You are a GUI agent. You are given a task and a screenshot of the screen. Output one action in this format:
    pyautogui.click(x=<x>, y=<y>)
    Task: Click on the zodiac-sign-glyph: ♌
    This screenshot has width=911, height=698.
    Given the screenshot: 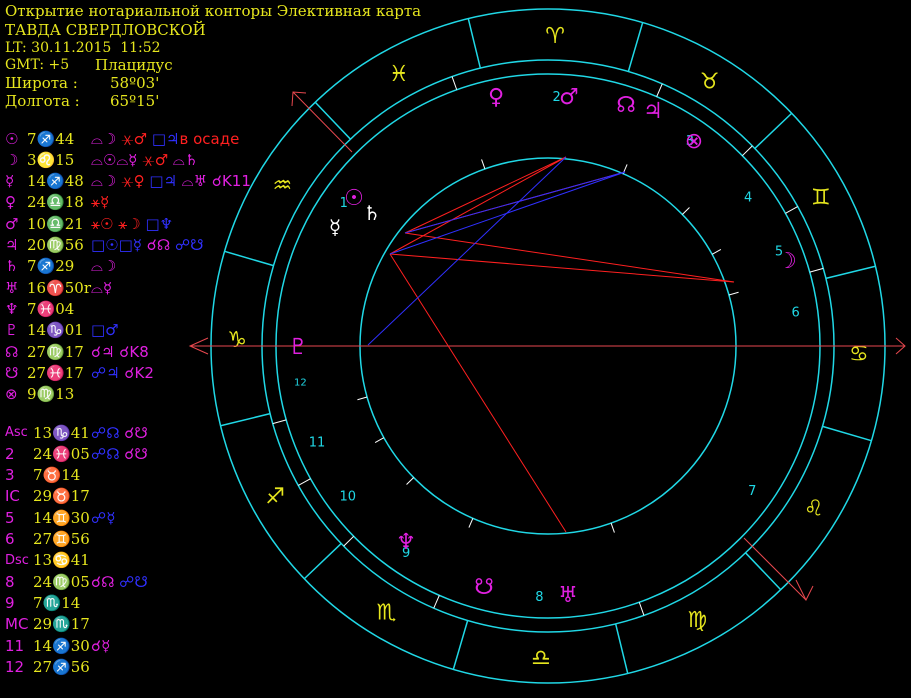 What is the action you would take?
    pyautogui.click(x=814, y=509)
    